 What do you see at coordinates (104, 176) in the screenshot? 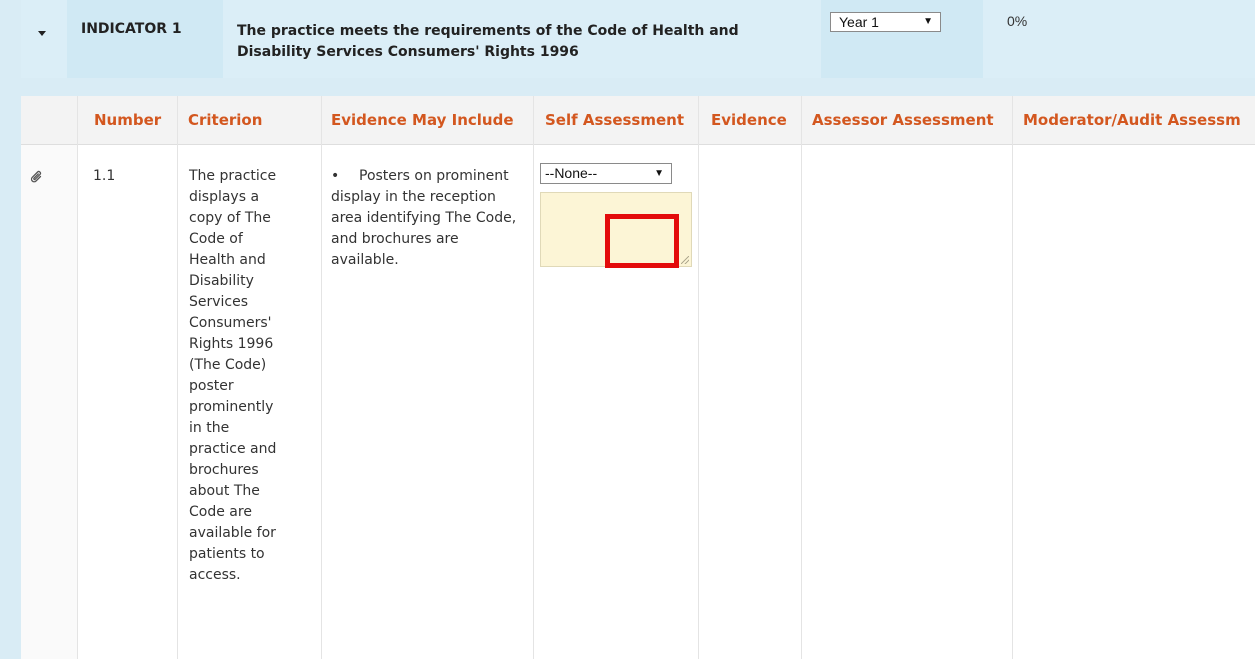
I see `row-number: 1.1` at bounding box center [104, 176].